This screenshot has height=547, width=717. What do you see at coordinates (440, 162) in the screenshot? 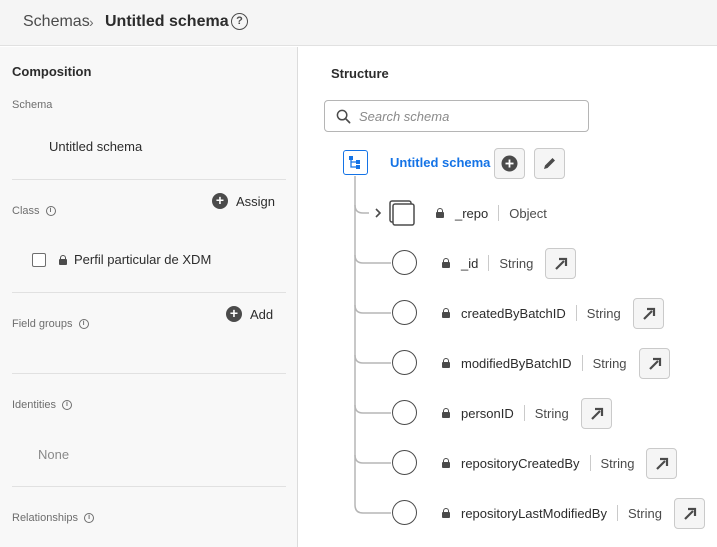
I see `root-schema-name: Untitled schema` at bounding box center [440, 162].